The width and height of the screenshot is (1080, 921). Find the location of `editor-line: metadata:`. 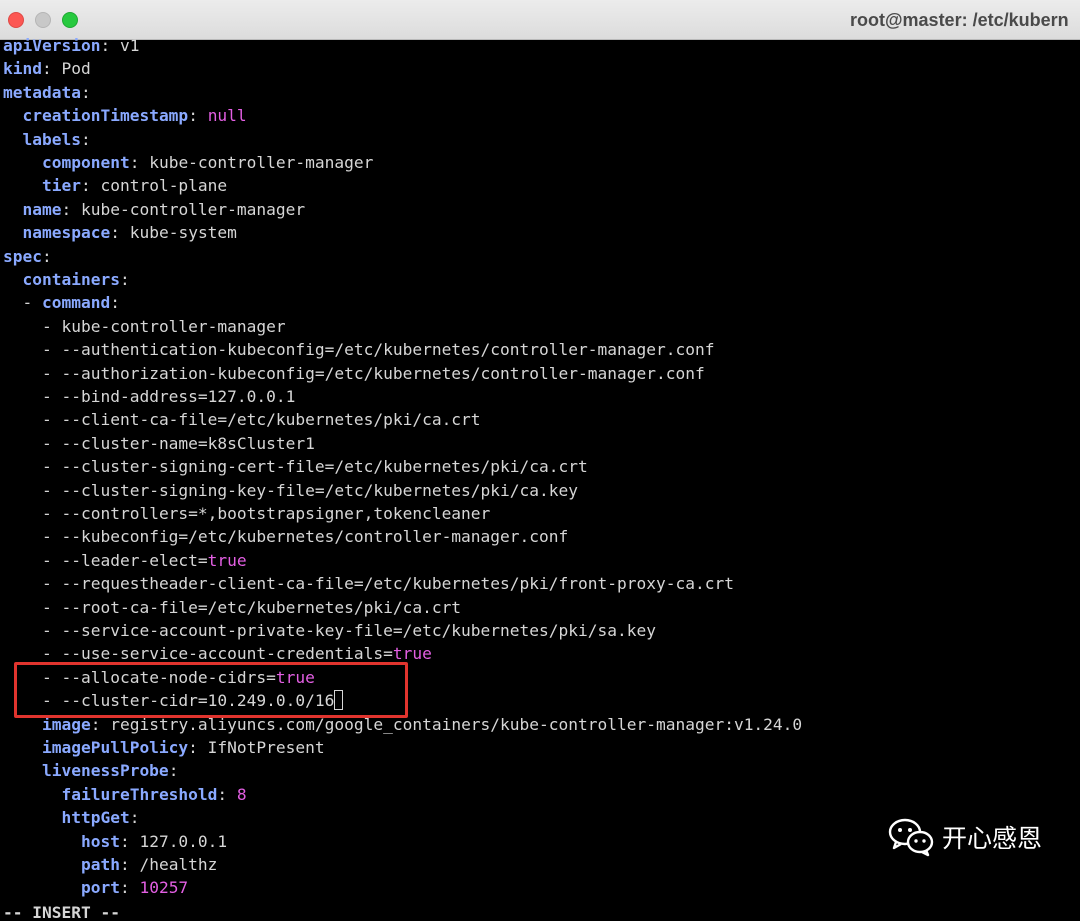

editor-line: metadata: is located at coordinates (47, 92).